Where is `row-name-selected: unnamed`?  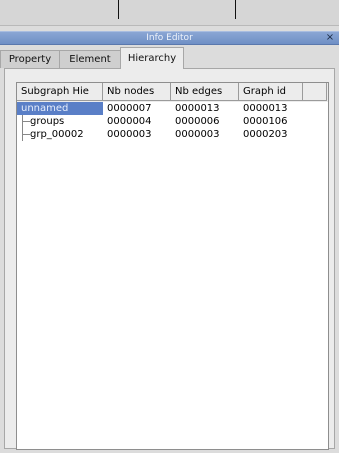
row-name-selected: unnamed is located at coordinates (60, 108).